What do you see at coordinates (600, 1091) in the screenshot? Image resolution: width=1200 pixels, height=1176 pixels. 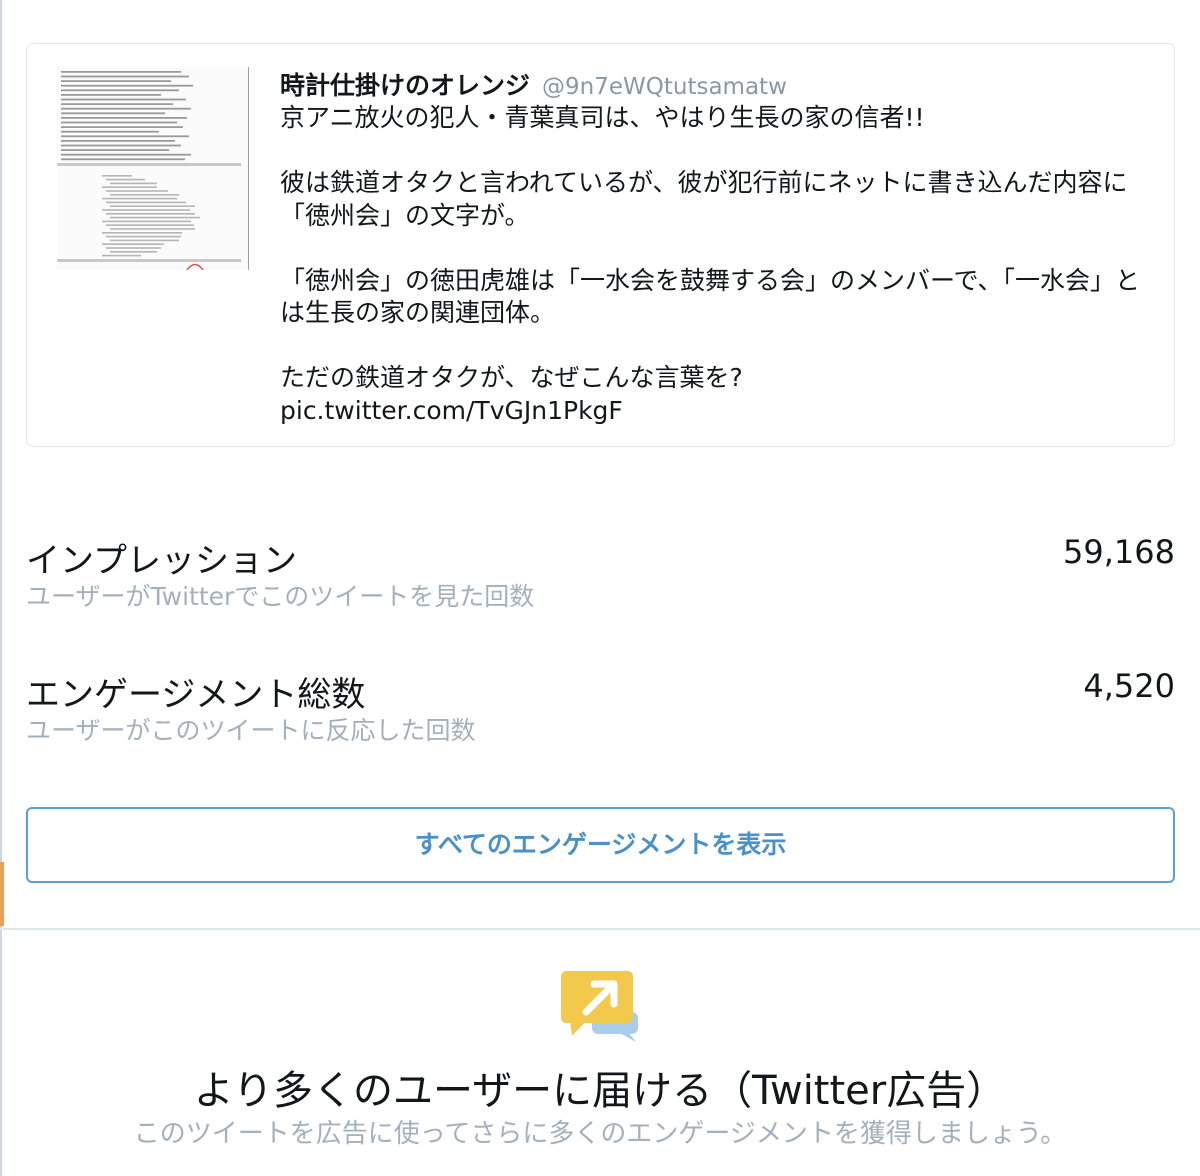 I see `promote-title: より多くのユーザーに届ける（Twitter広告）` at bounding box center [600, 1091].